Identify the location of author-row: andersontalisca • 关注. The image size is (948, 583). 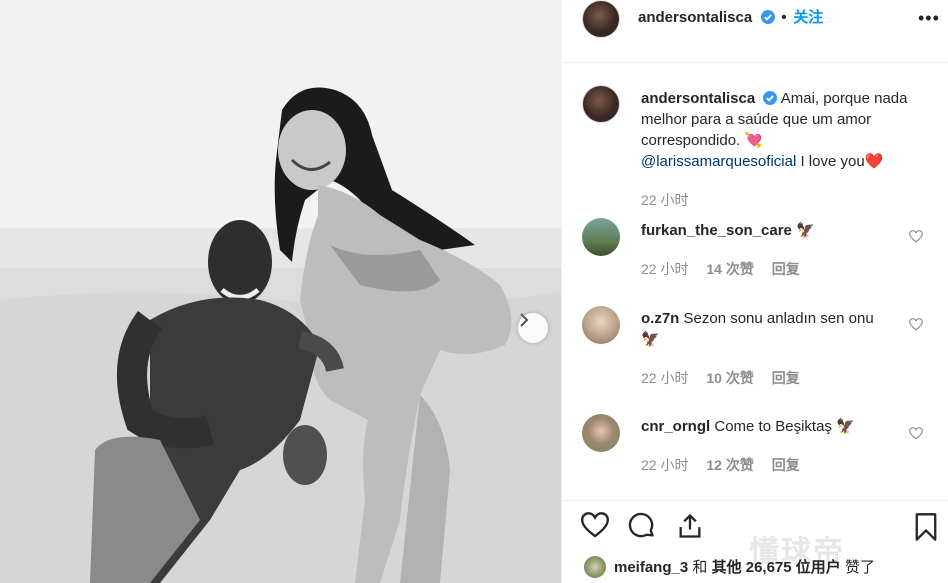
(730, 16).